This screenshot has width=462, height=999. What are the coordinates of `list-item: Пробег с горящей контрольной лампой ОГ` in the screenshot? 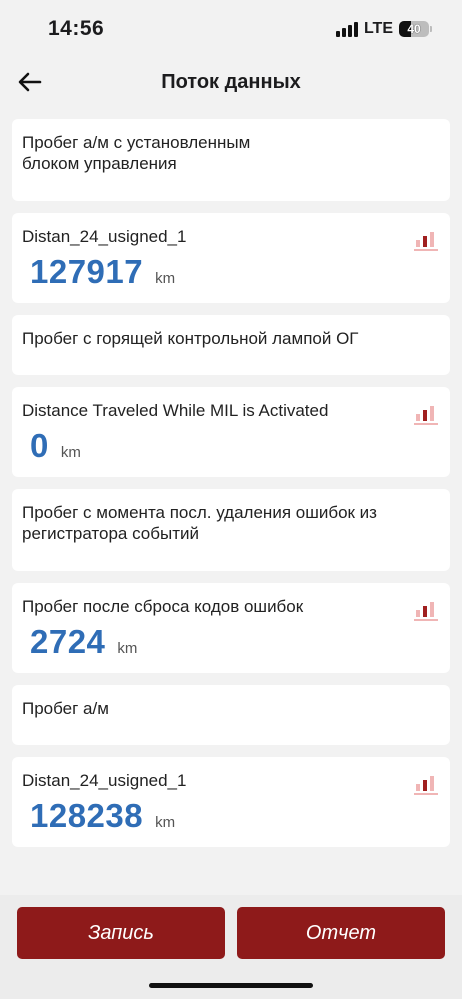 It's located at (231, 345).